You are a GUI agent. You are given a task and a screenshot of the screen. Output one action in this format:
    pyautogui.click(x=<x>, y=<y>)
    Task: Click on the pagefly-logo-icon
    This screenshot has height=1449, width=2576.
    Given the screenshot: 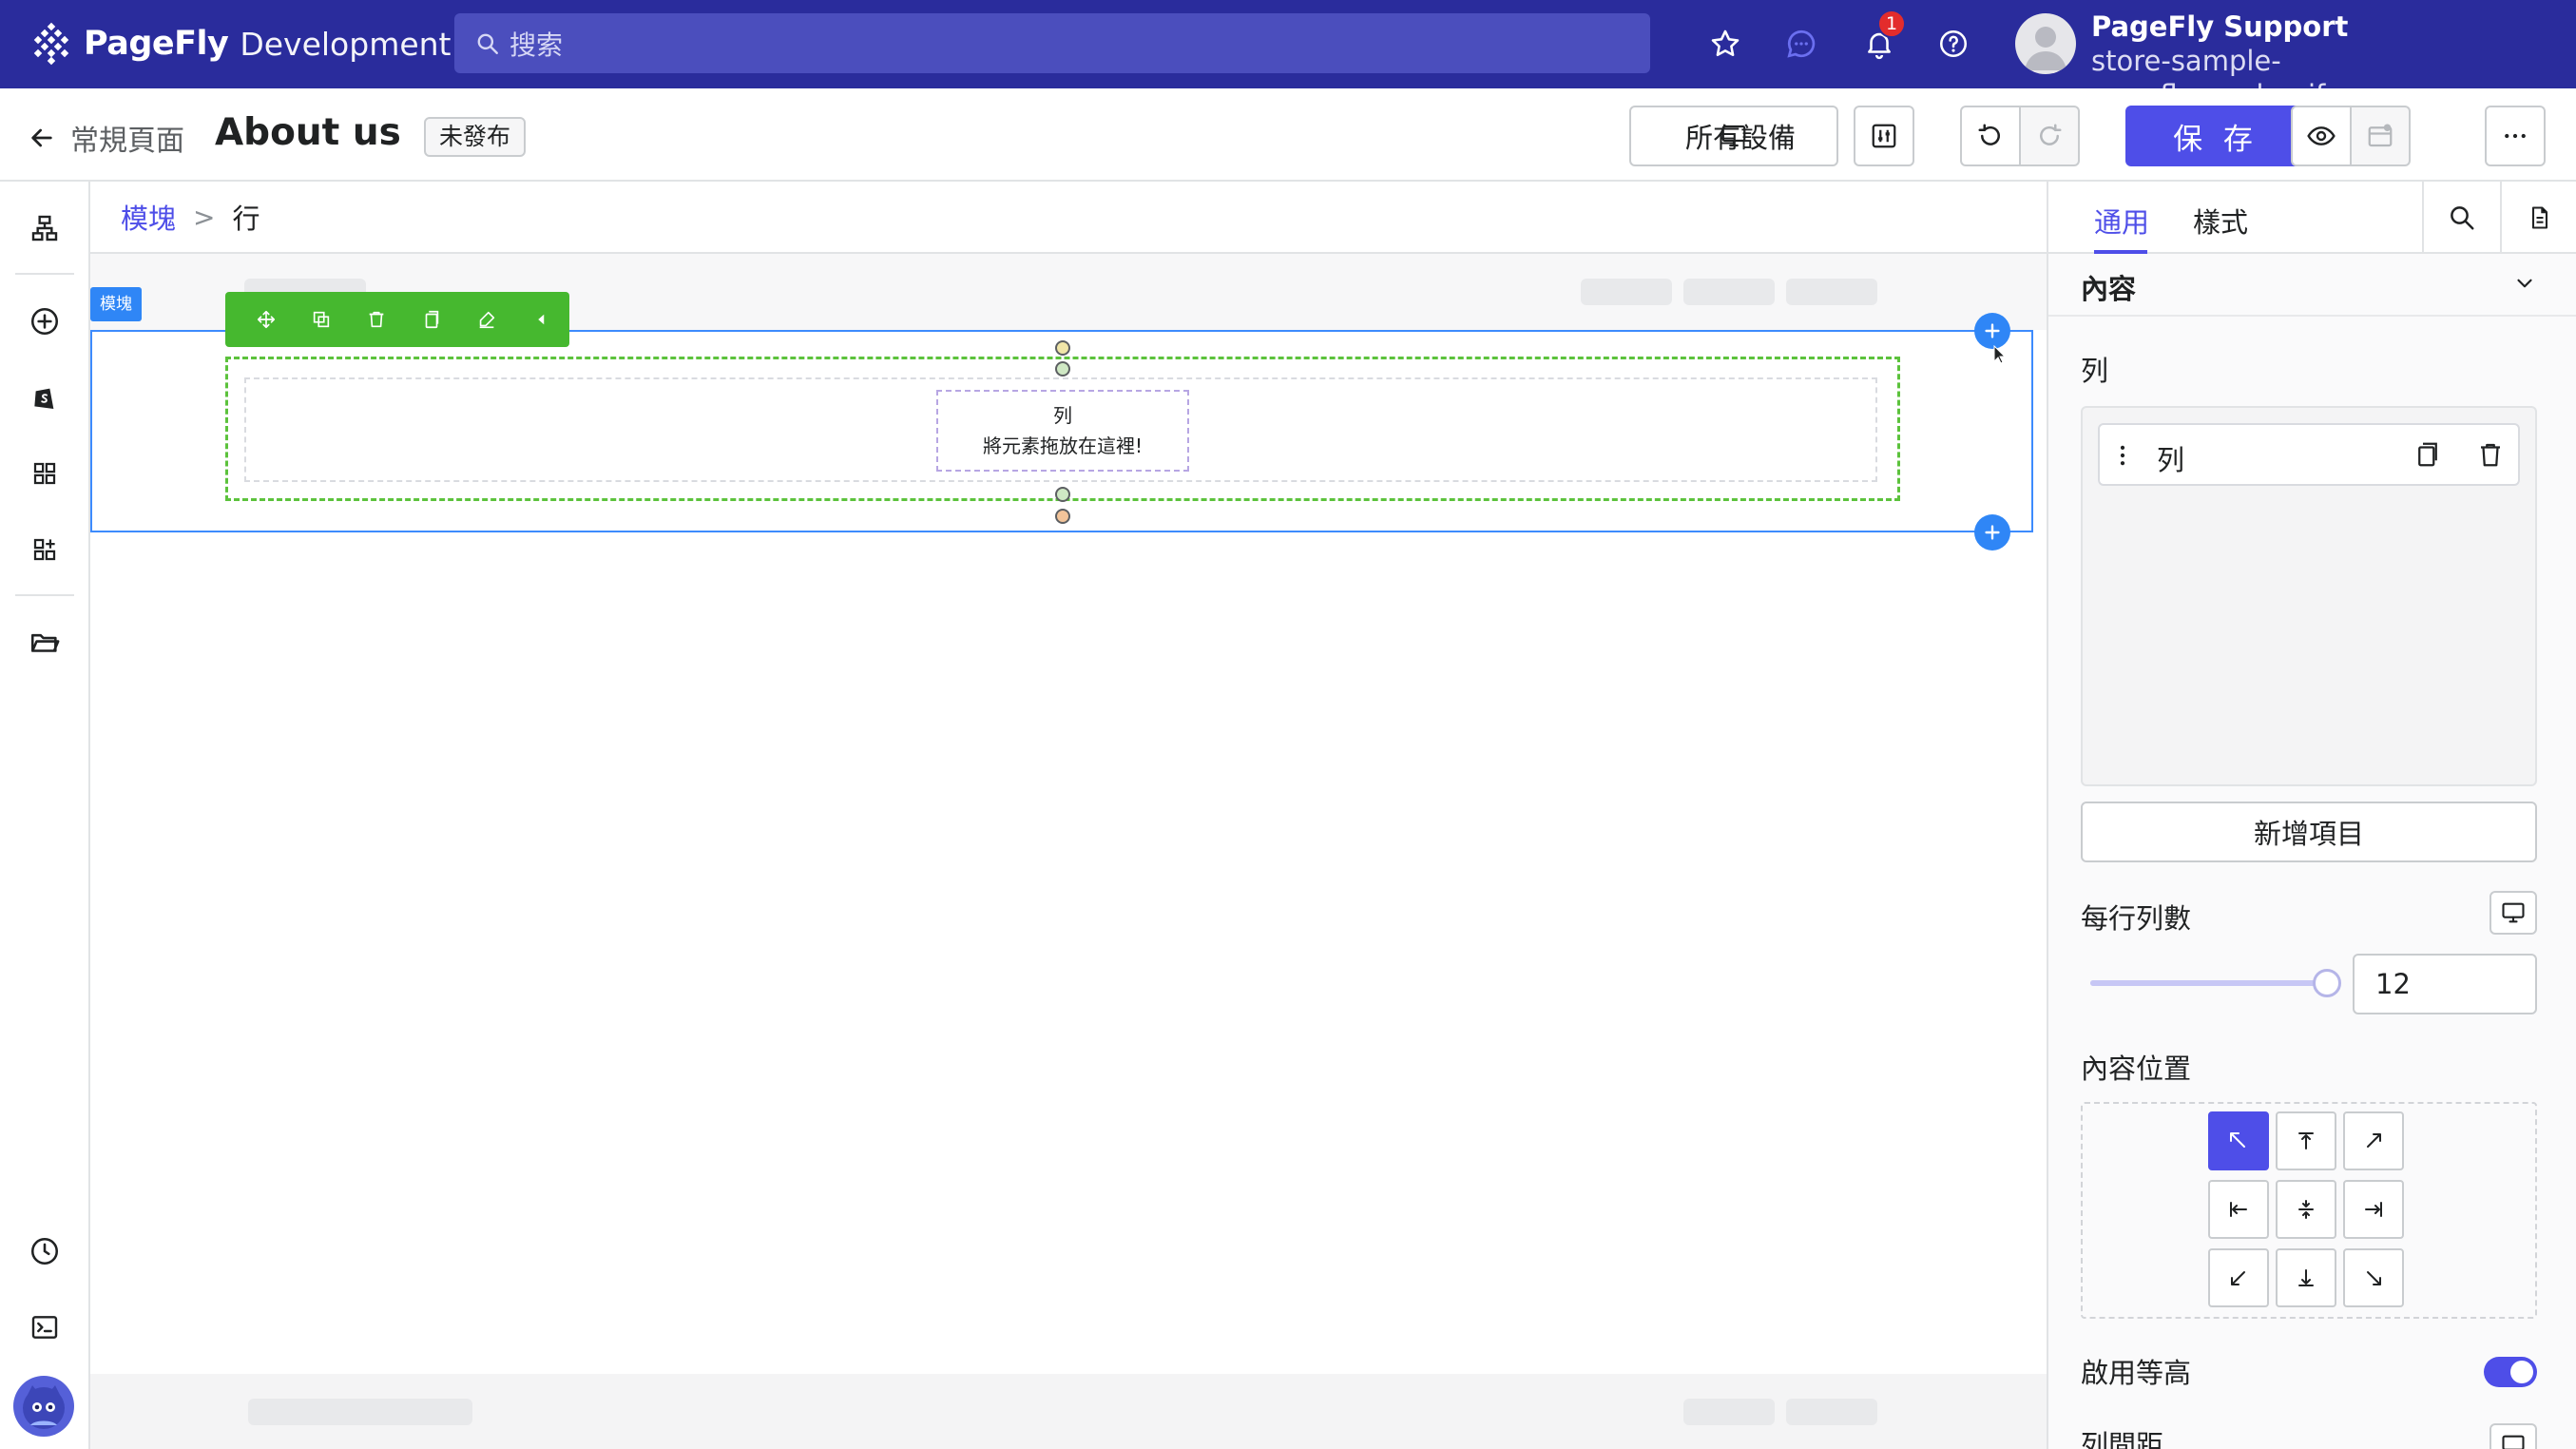 What is the action you would take?
    pyautogui.click(x=51, y=44)
    